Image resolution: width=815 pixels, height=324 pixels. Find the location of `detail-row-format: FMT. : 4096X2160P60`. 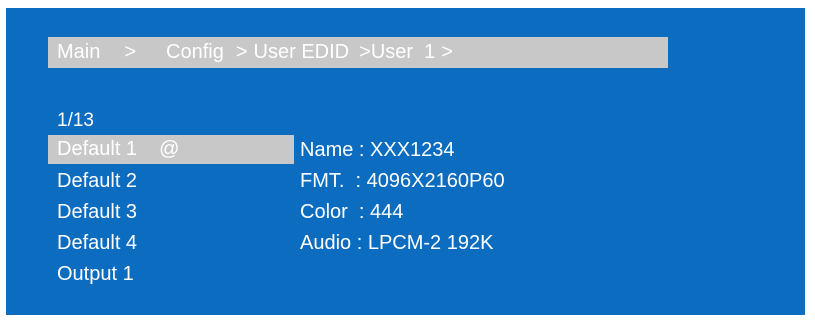

detail-row-format: FMT. : 4096X2160P60 is located at coordinates (402, 181).